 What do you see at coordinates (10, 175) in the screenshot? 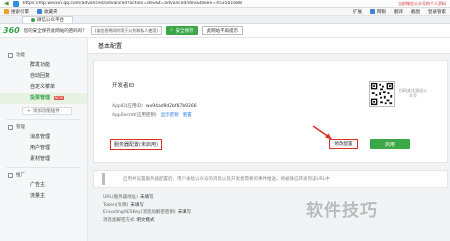
I see `promote-icon` at bounding box center [10, 175].